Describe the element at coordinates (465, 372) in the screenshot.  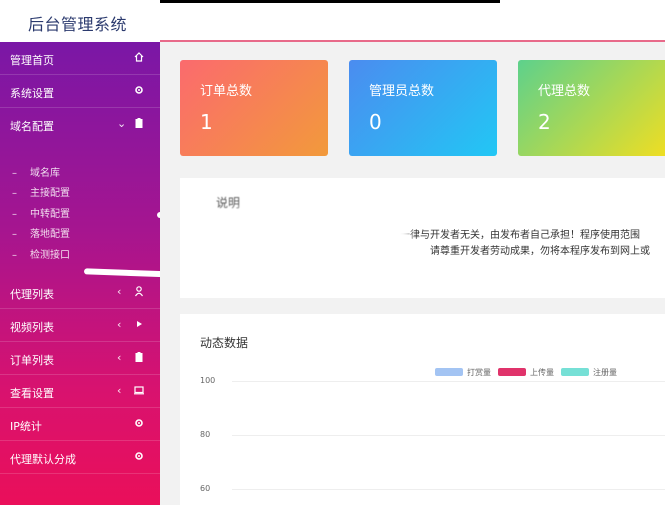
I see `legend-item: 打赏量` at that location.